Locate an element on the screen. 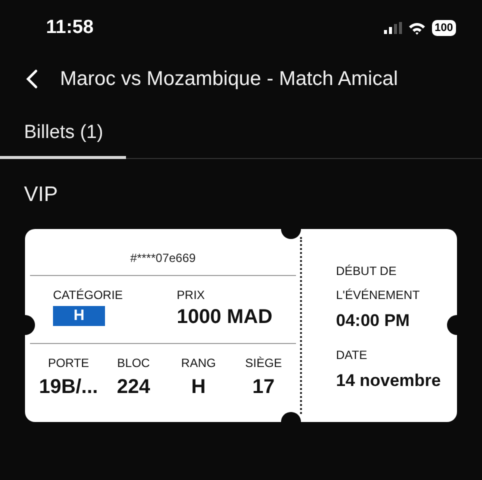  detail-label: RANG is located at coordinates (198, 363).